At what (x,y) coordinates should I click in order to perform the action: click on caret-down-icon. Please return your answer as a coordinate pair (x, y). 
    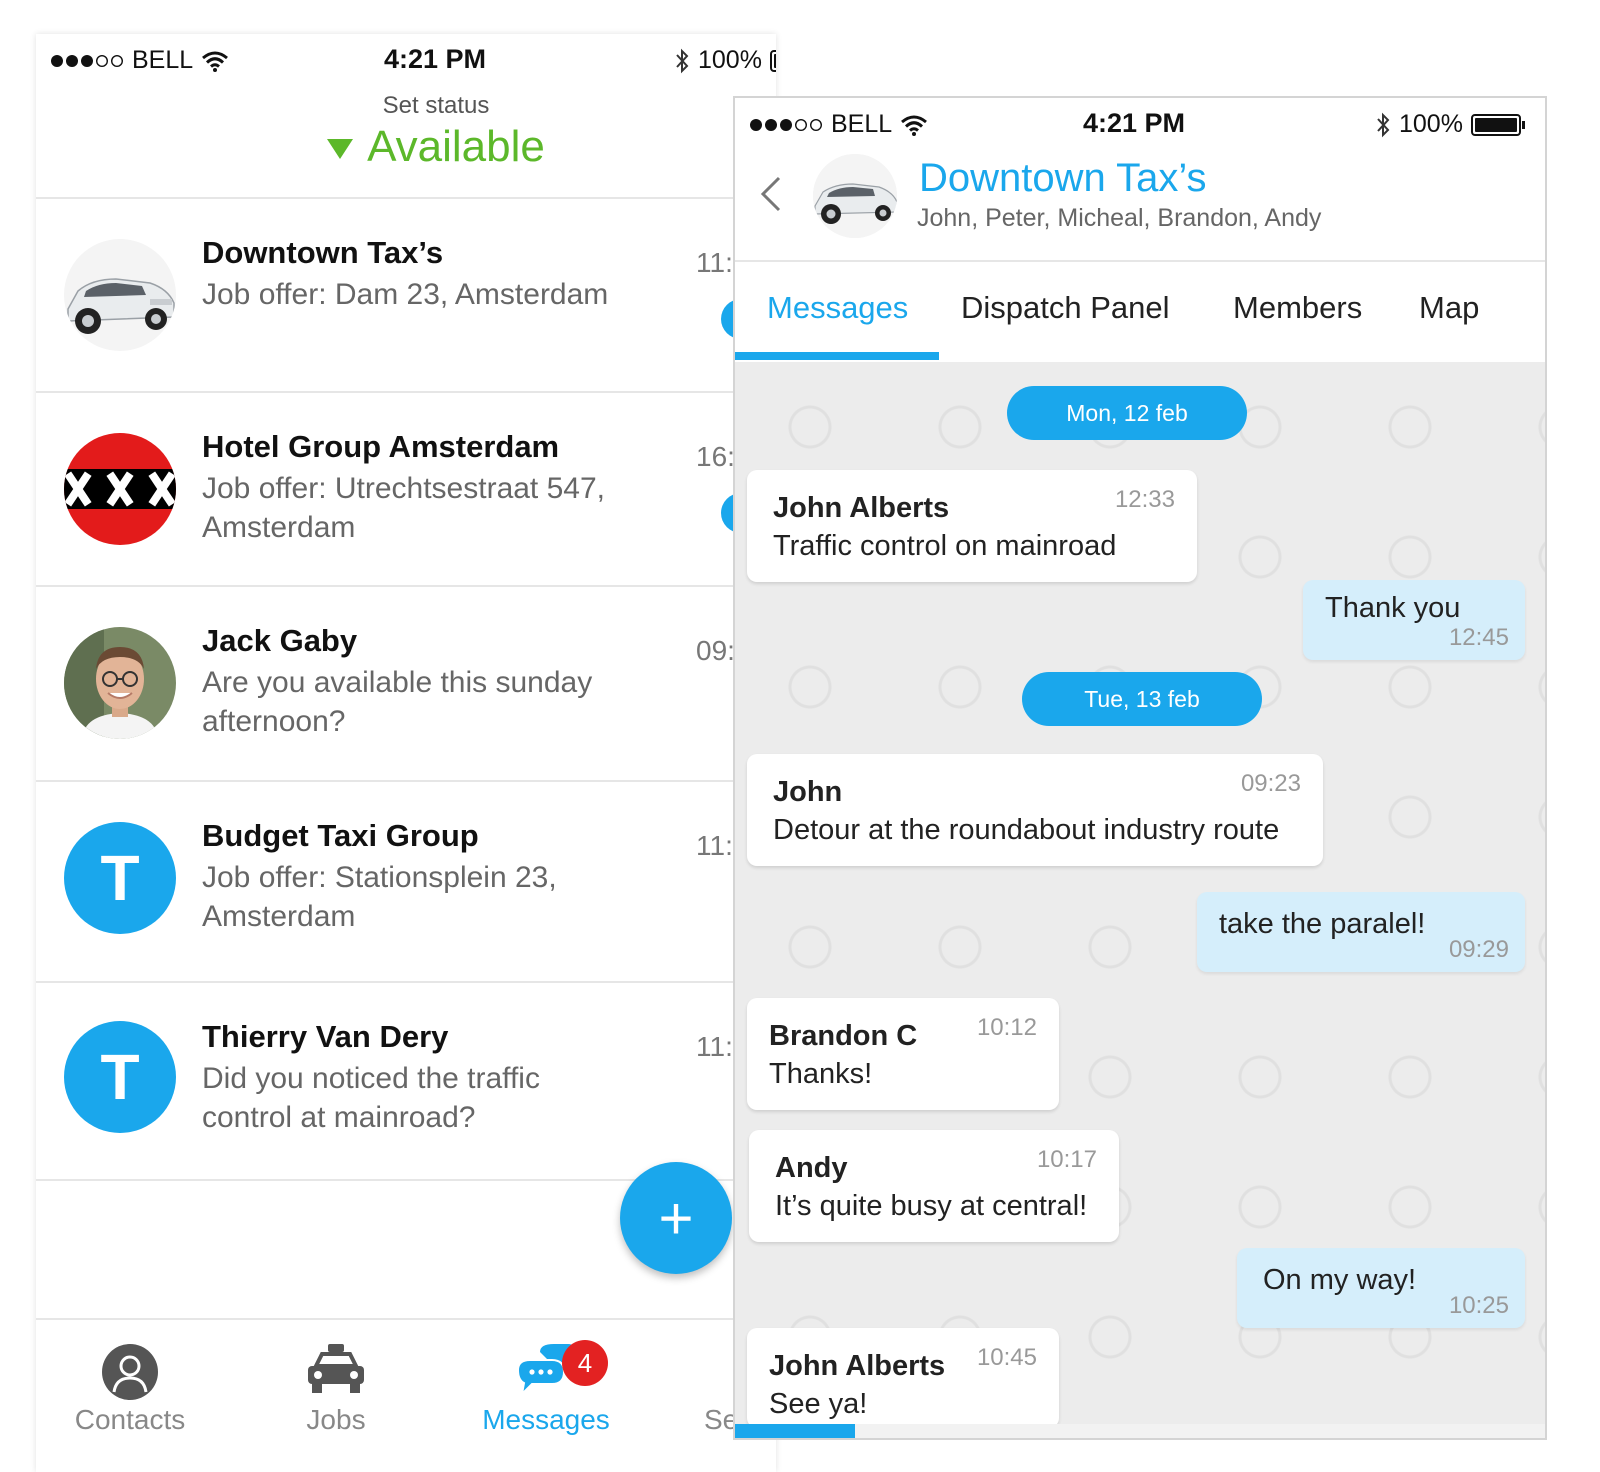
    Looking at the image, I should click on (340, 149).